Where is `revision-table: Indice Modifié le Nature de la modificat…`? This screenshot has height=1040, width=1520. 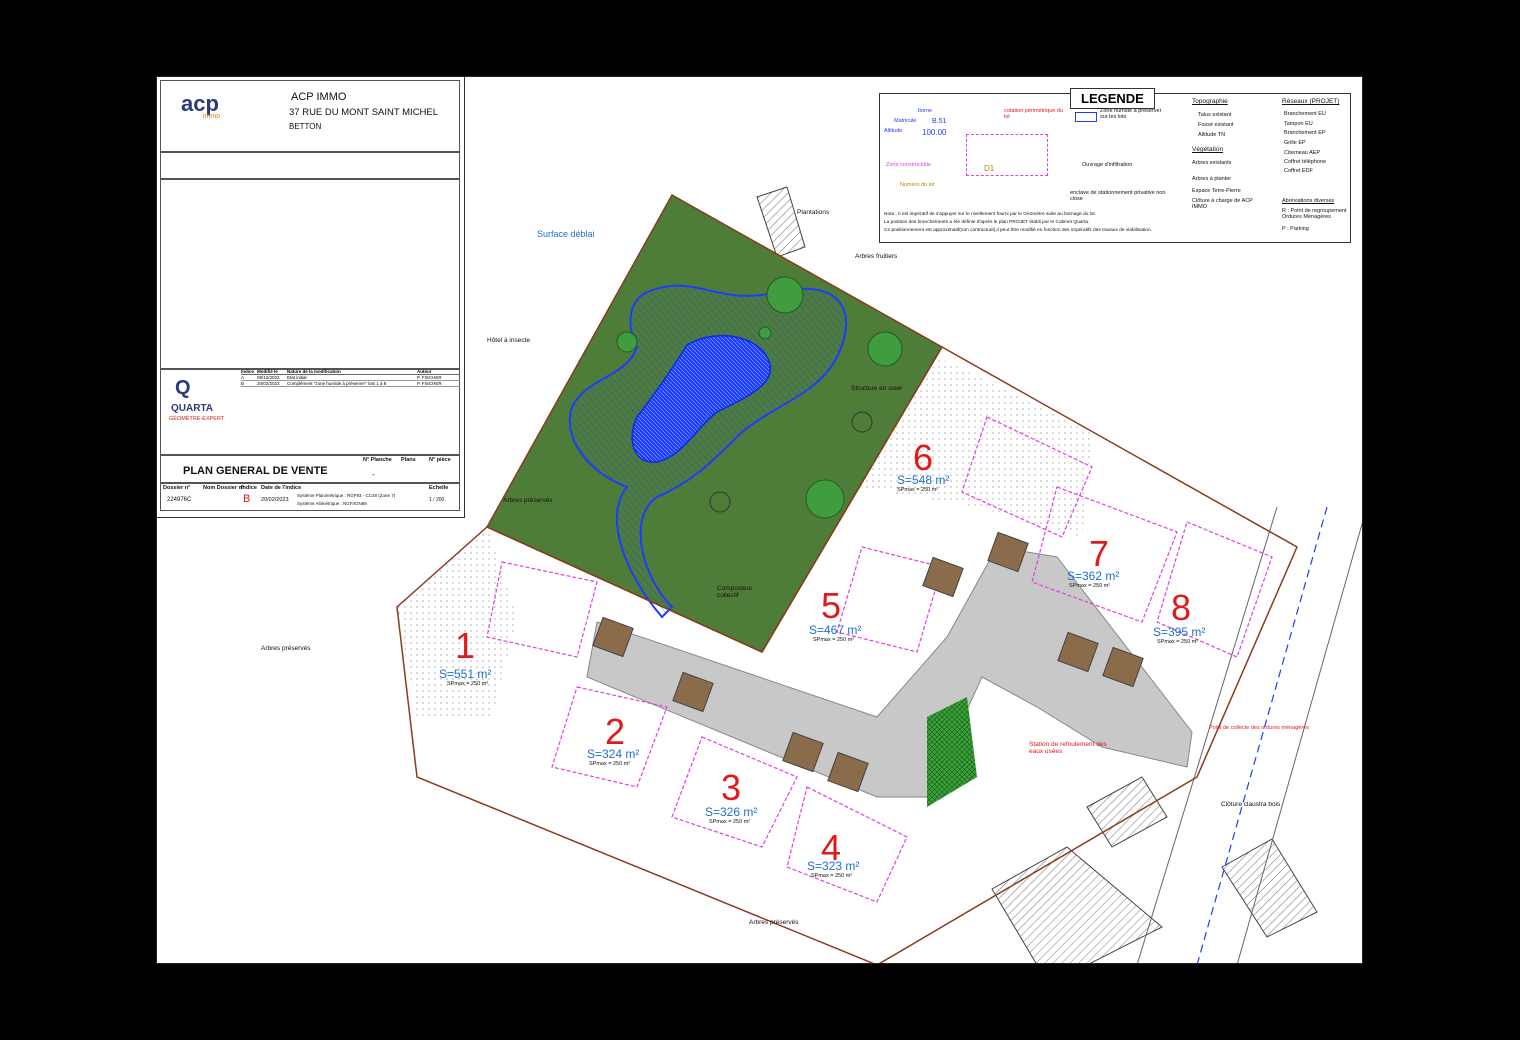
revision-table: Indice Modifié le Nature de la modificat… is located at coordinates (350, 378).